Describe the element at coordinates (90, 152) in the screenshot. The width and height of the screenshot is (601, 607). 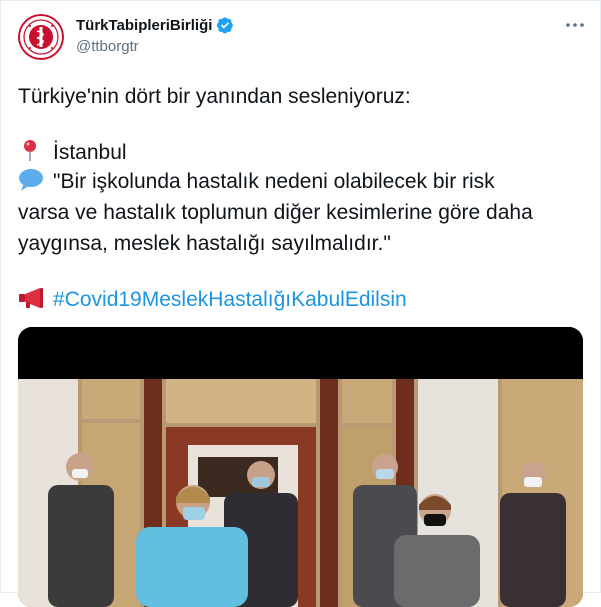
I see `tweet-text-city: İstanbul` at that location.